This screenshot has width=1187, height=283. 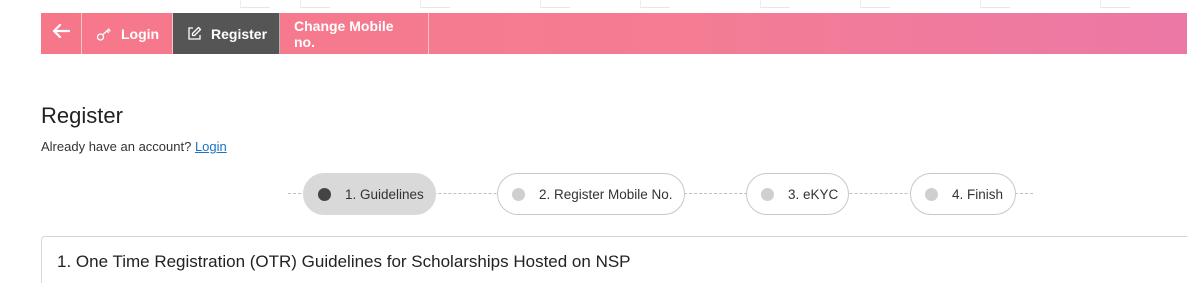 What do you see at coordinates (384, 194) in the screenshot?
I see `step-label: 1. Guidelines` at bounding box center [384, 194].